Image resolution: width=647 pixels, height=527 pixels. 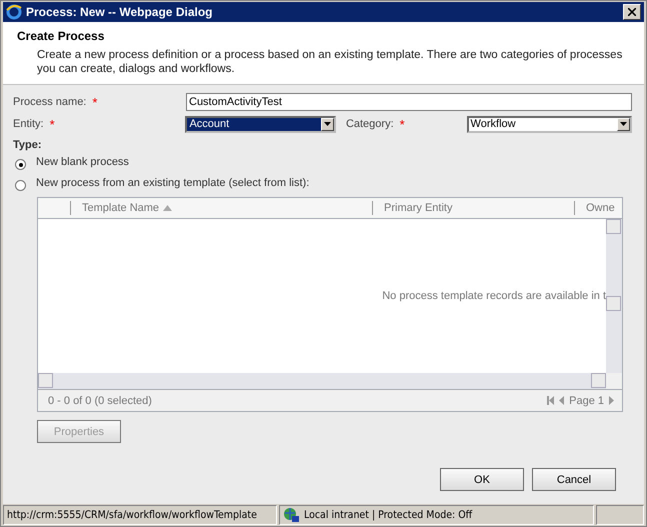 I want to click on field-label: Process name:, so click(x=49, y=102).